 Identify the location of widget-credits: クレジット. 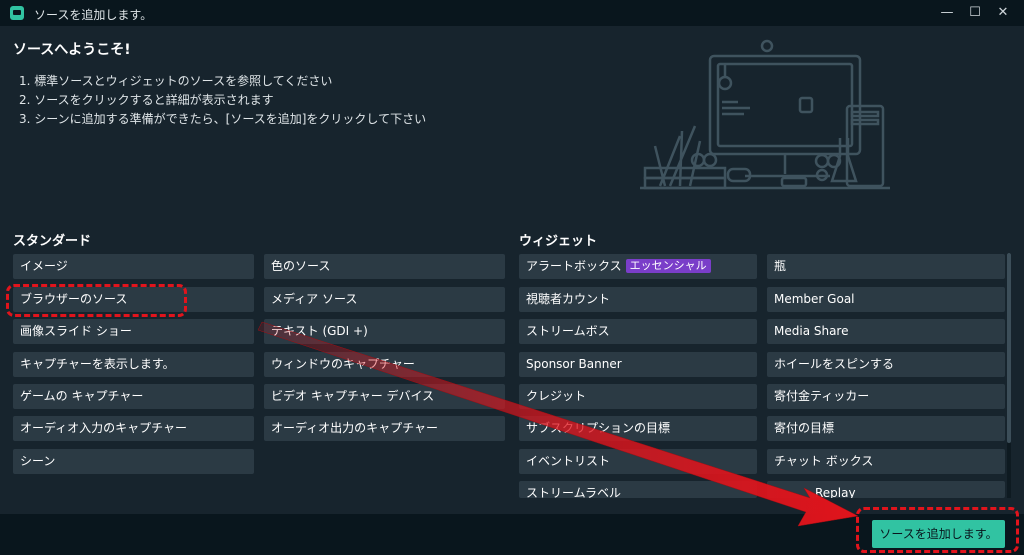
(638, 396).